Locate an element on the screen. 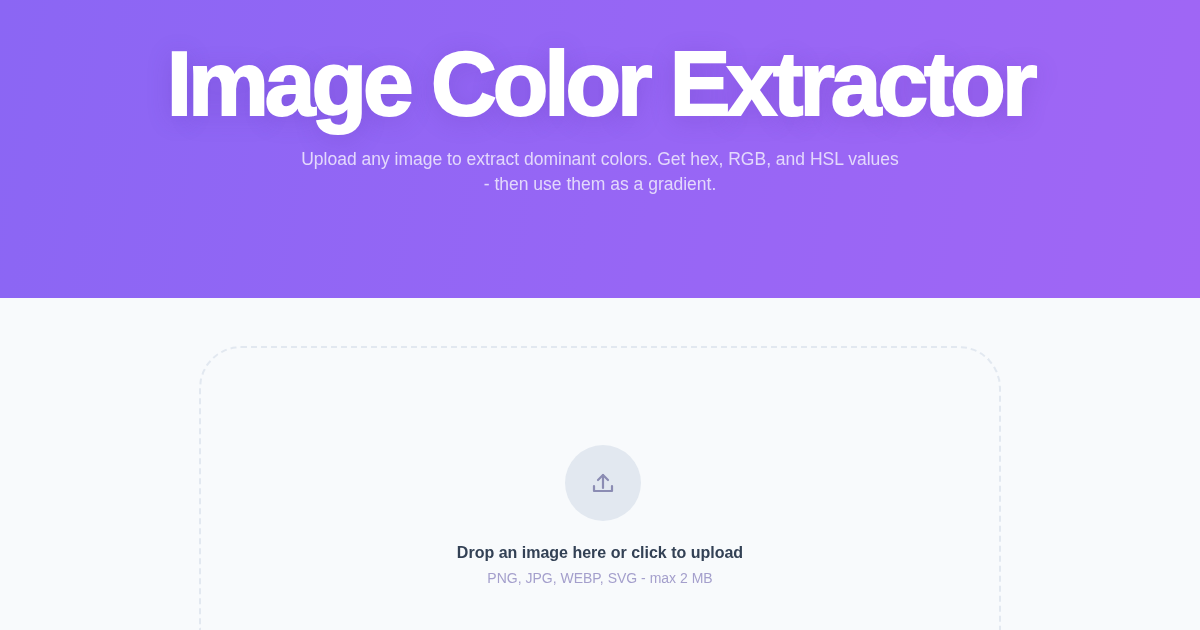 This screenshot has width=1200, height=630. file-type-hint: PNG, JPG, WEBP, SVG - max 2 MB is located at coordinates (600, 578).